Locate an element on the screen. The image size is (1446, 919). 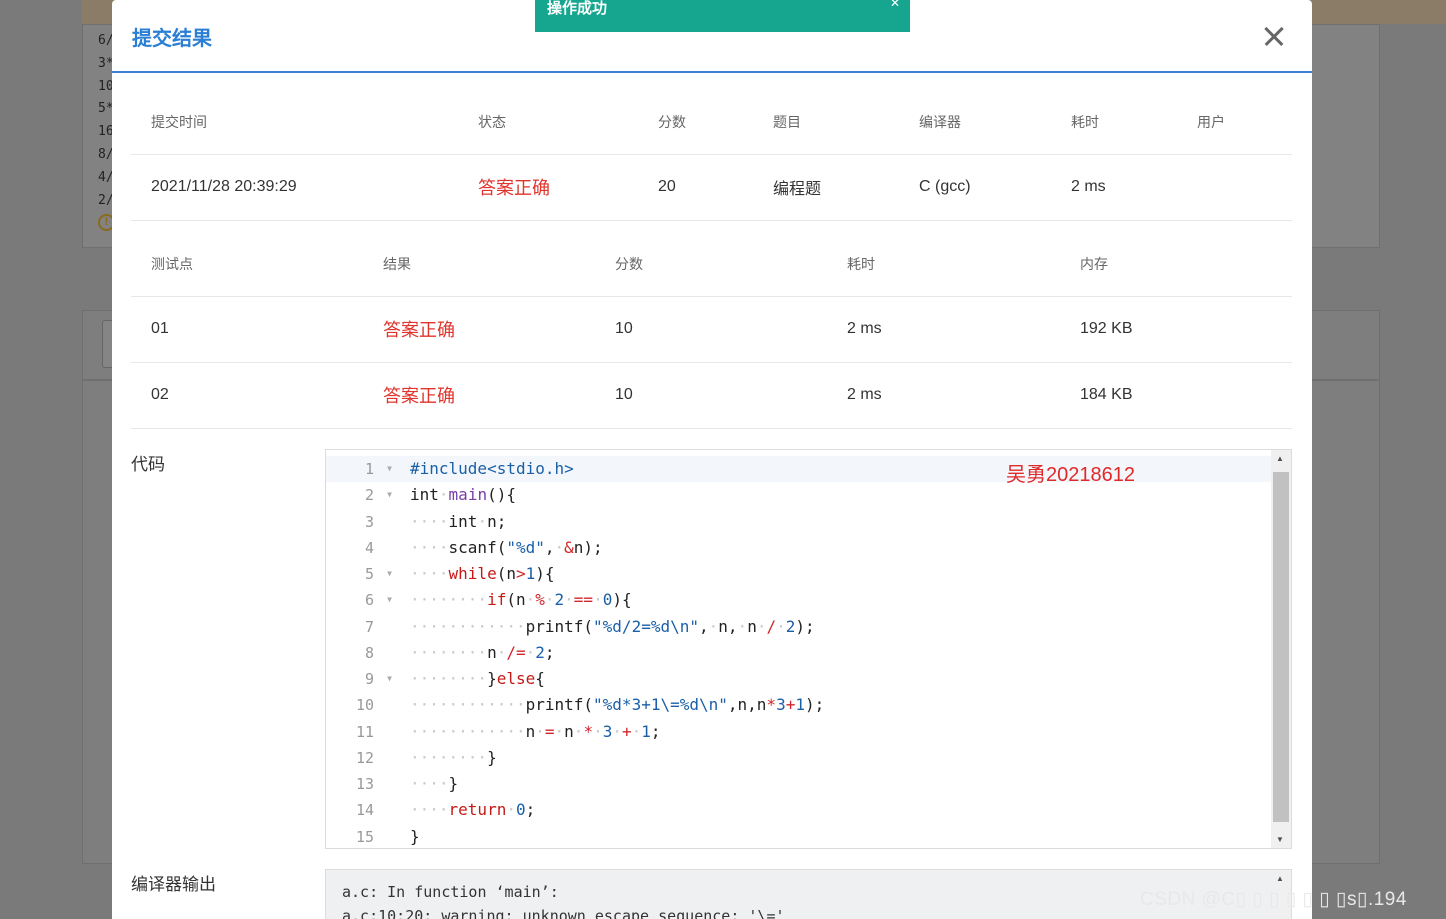
testcase-header-row: 测试点 结果 分数 耗时 内存 is located at coordinates (711, 265).